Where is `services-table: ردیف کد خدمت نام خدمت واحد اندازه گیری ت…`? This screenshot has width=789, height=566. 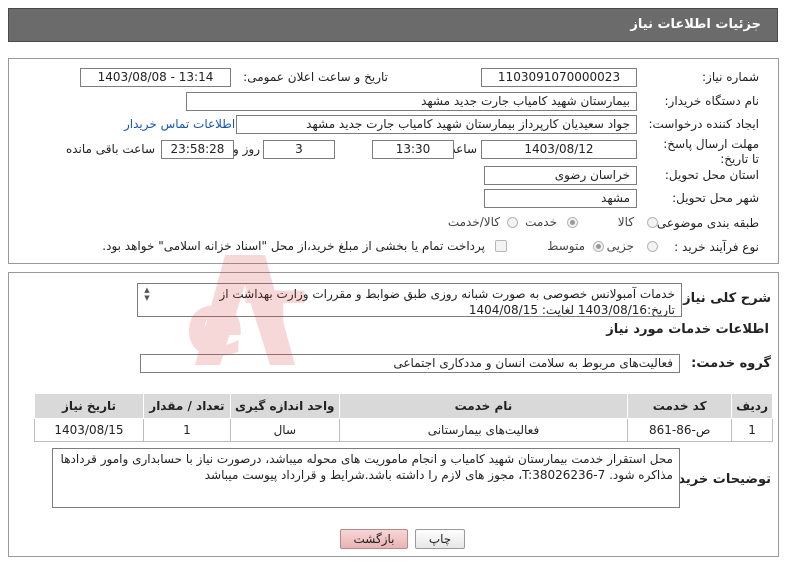 services-table: ردیف کد خدمت نام خدمت واحد اندازه گیری ت… is located at coordinates (403, 417).